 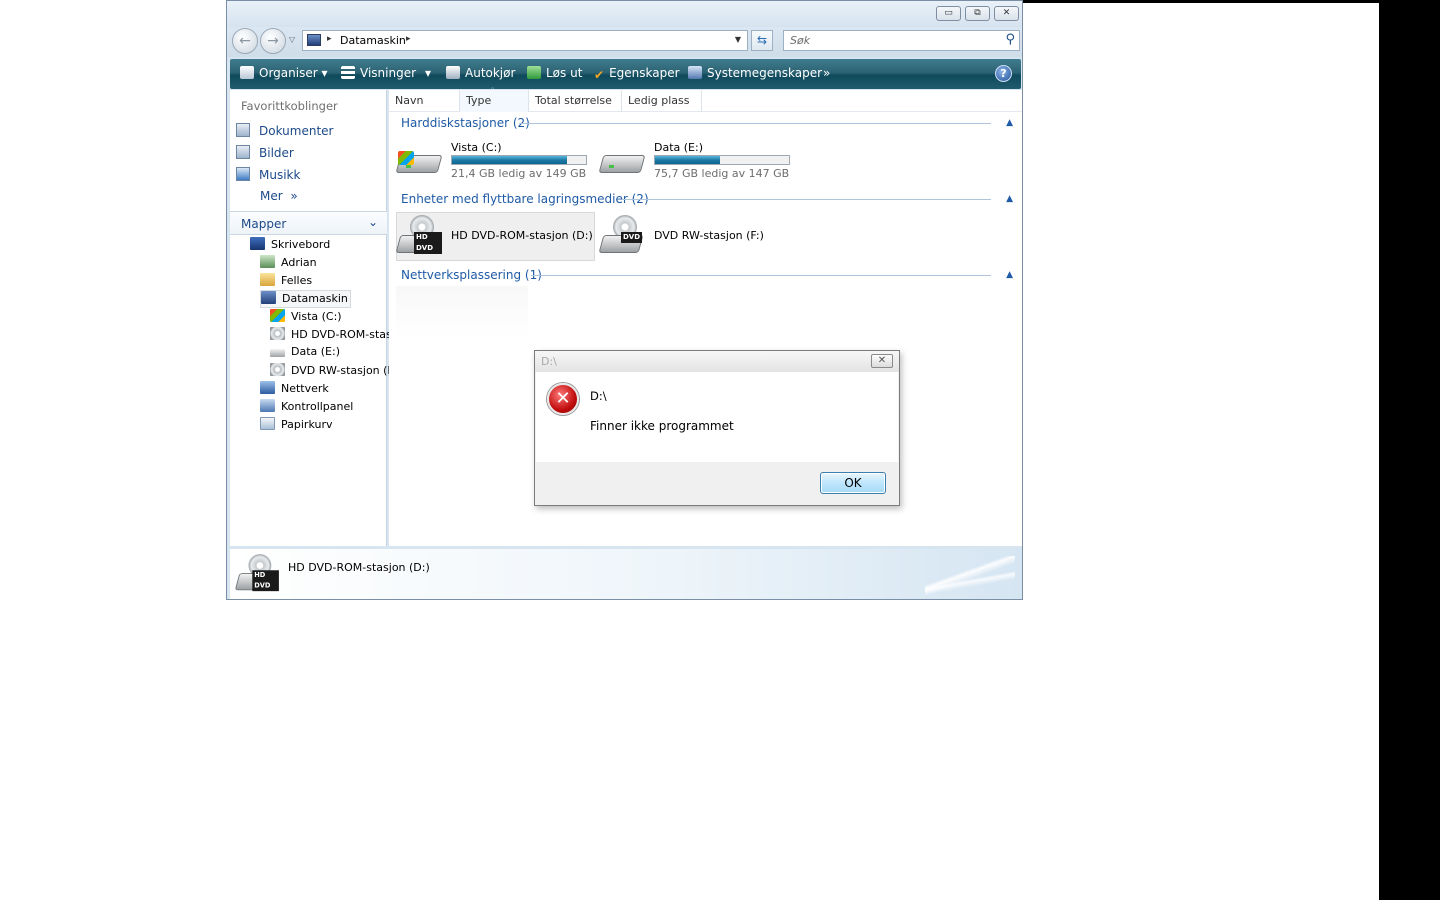 I want to click on favorites-header: Favorittkoblinger, so click(x=289, y=106).